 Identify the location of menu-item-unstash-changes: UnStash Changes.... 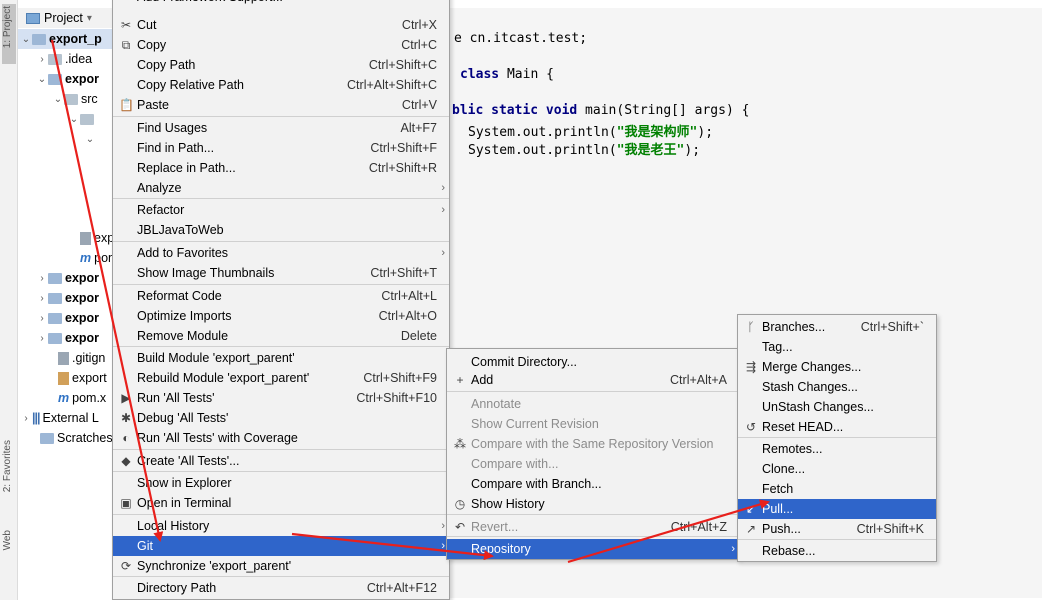
(837, 407).